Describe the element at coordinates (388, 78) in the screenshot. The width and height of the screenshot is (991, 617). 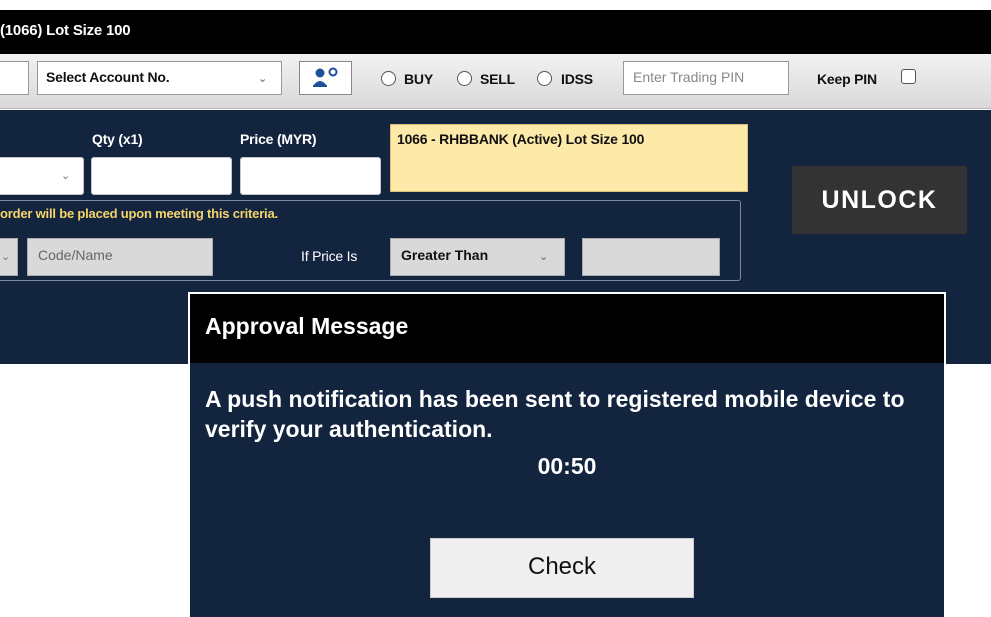
I see `buy-radio` at that location.